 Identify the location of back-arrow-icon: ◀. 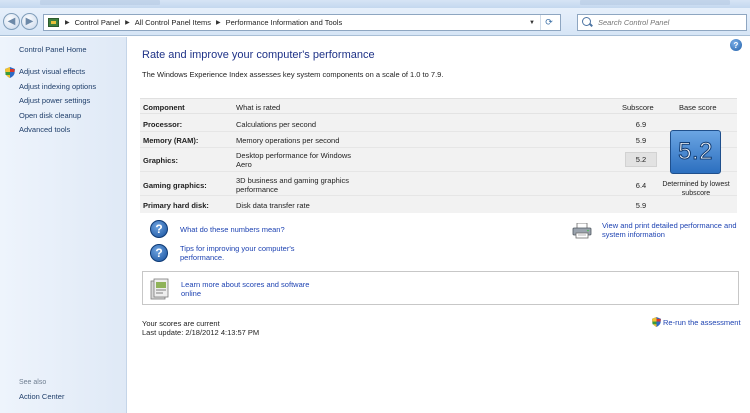
(11, 21).